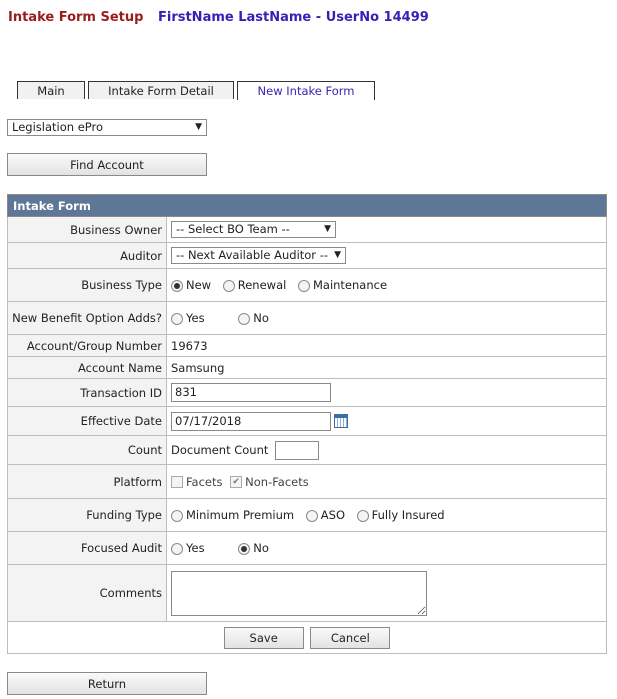 The width and height of the screenshot is (617, 699). What do you see at coordinates (195, 318) in the screenshot?
I see `benefit-adds-yes-label: Yes` at bounding box center [195, 318].